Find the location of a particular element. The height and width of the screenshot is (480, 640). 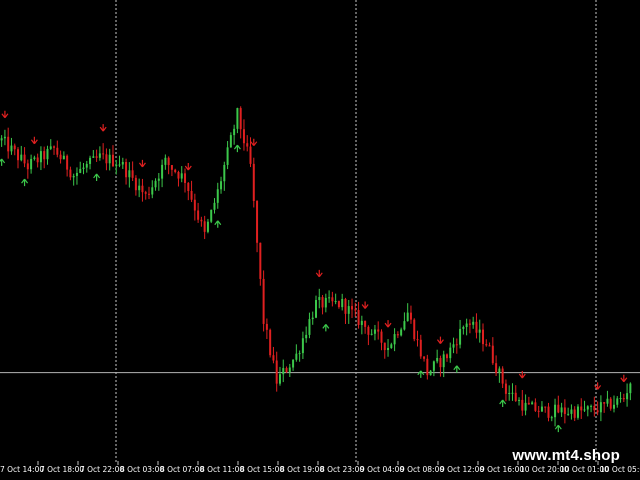

time-tick-label: 8 Oct 07:00 is located at coordinates (182, 469).